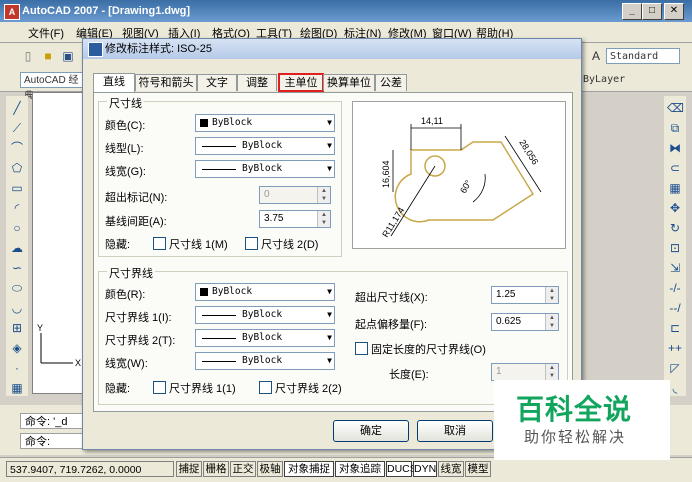  I want to click on move-icon: ✥, so click(675, 208).